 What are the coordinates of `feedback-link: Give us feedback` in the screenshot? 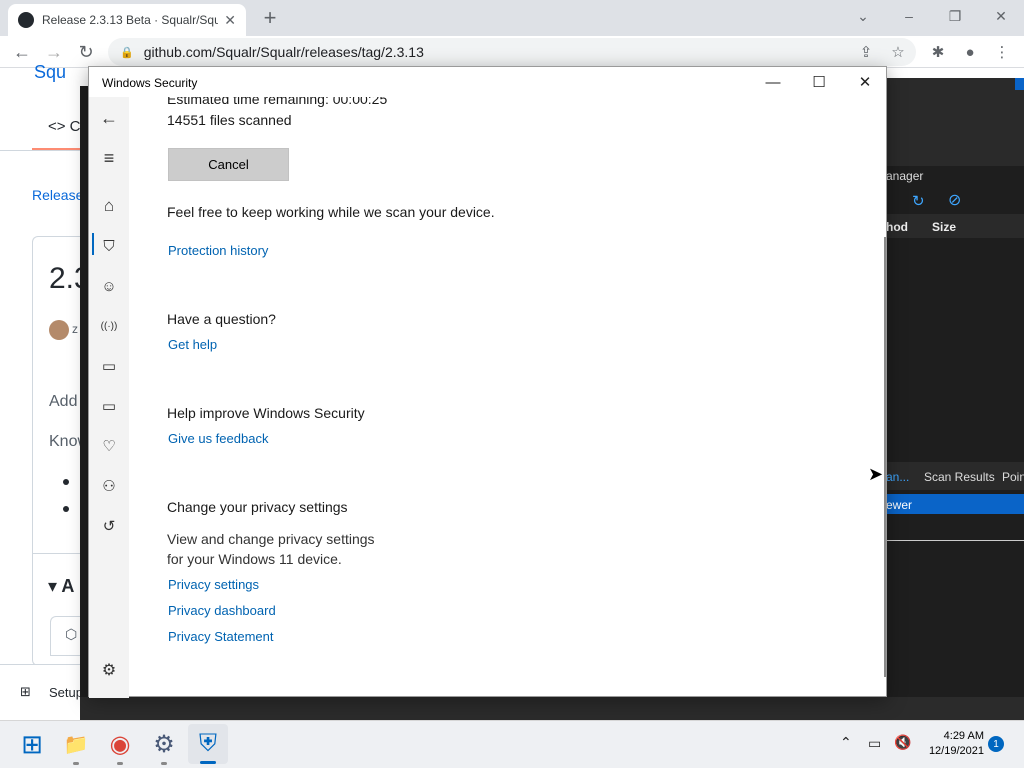 It's located at (218, 438).